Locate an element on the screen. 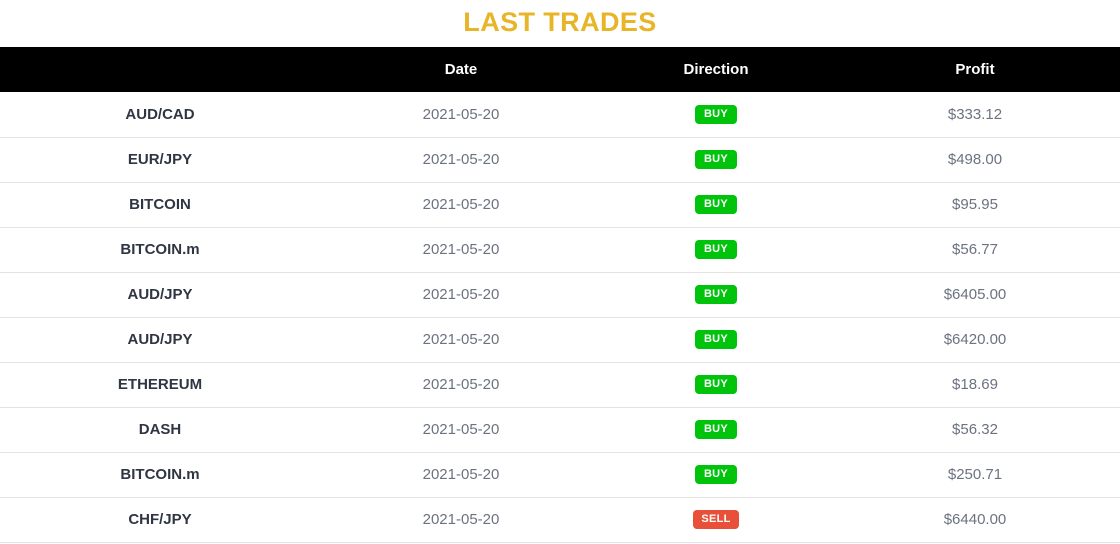 This screenshot has width=1120, height=544. cell-direction: SELL is located at coordinates (716, 519).